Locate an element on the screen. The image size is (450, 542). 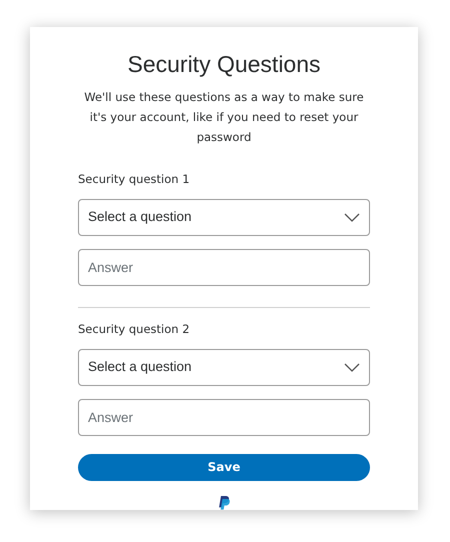
field-label: Security question 1 is located at coordinates (134, 179).